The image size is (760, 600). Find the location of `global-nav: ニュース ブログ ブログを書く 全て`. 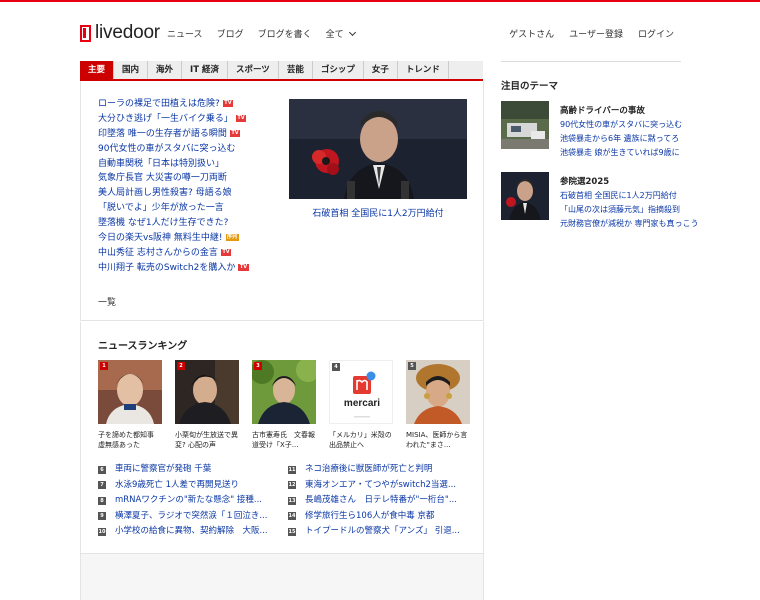

global-nav: ニュース ブログ ブログを書く 全て is located at coordinates (268, 33).